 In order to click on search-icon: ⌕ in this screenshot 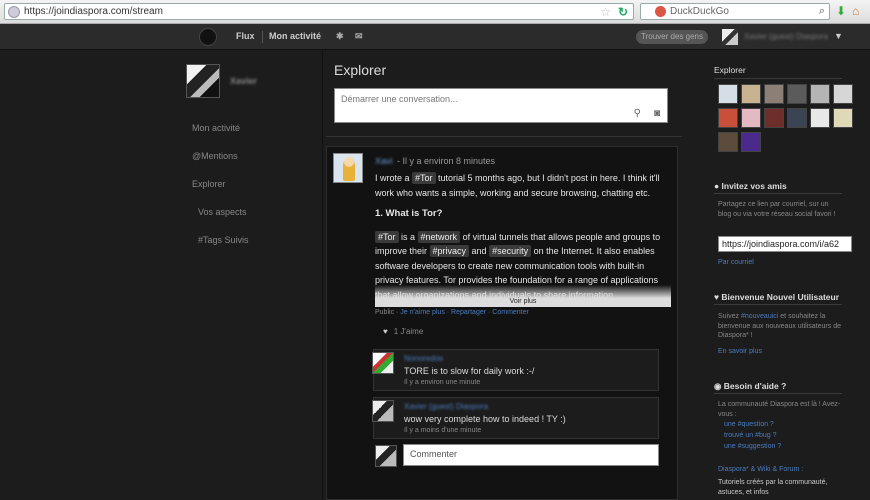, I will do `click(822, 11)`.